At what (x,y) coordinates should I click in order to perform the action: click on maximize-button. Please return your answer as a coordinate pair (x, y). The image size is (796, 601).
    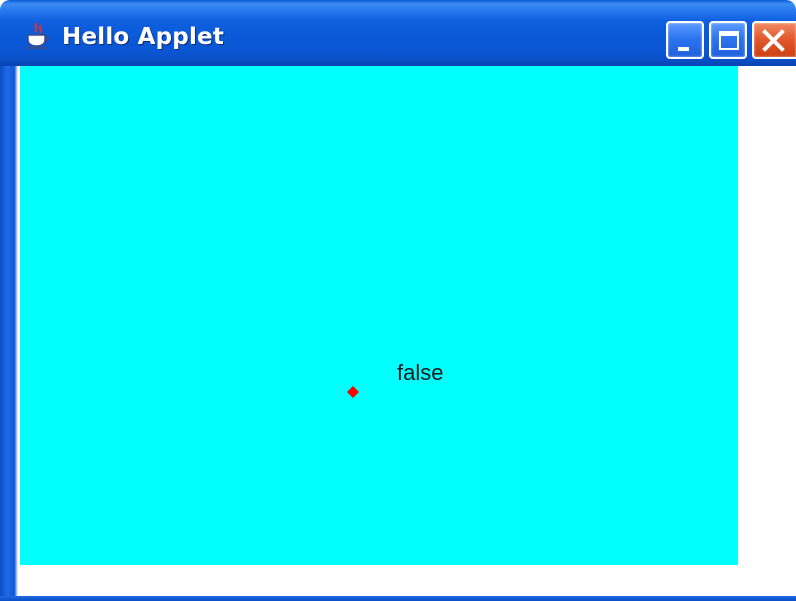
    Looking at the image, I should click on (728, 40).